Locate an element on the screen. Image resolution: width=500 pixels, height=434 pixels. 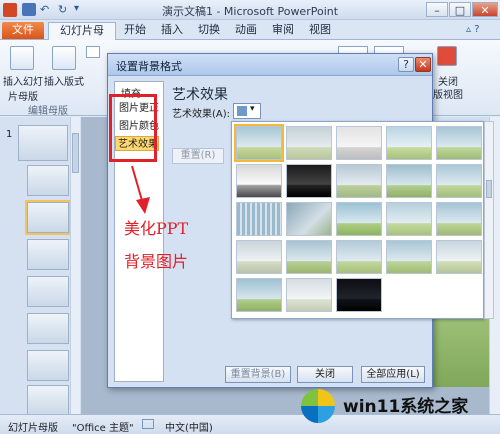
thumbnail-scrollbar is located at coordinates (75, 265).